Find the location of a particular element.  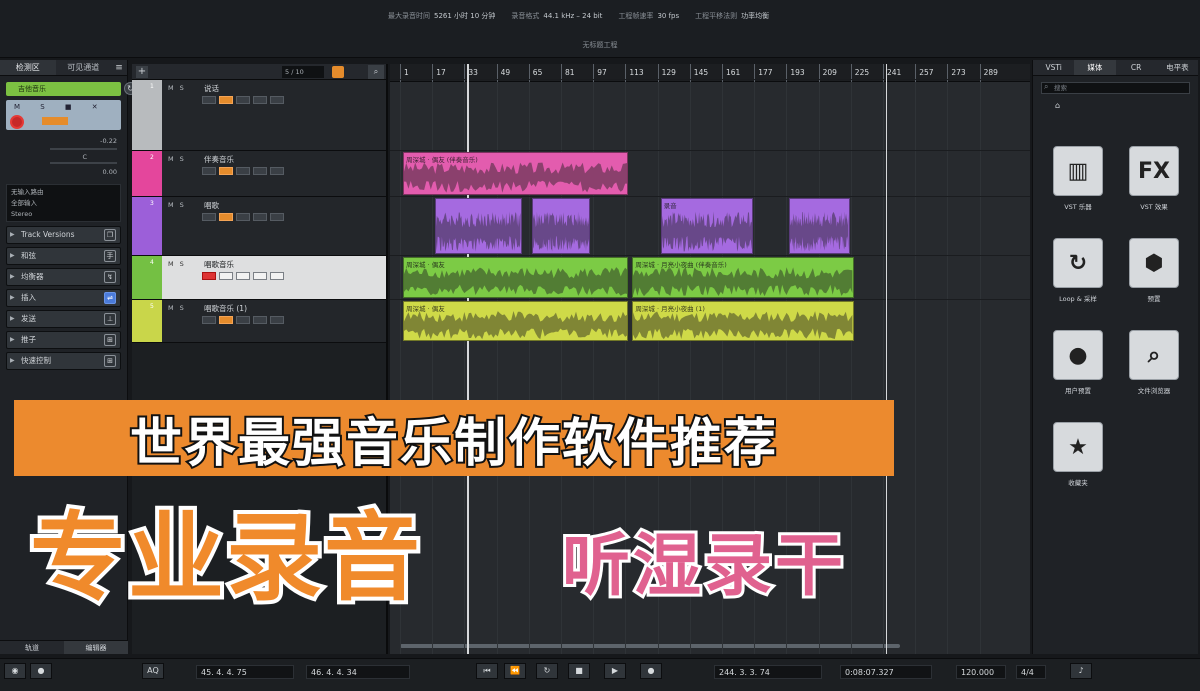

rewind-icon: ⏪ is located at coordinates (515, 671).